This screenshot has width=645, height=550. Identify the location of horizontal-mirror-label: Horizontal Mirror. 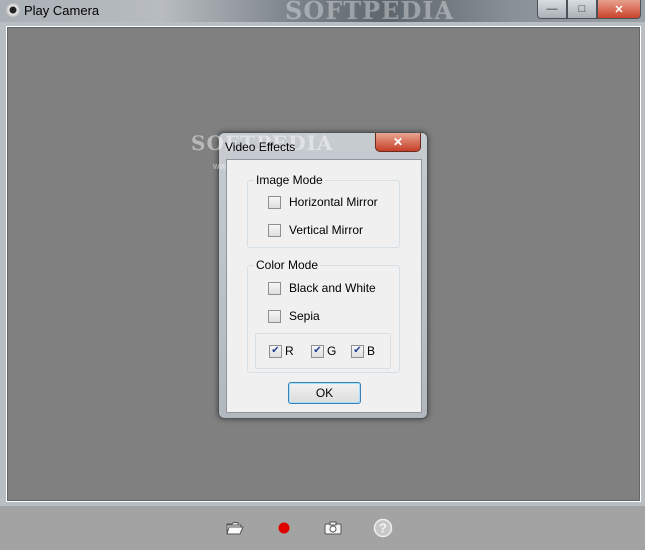
(333, 202).